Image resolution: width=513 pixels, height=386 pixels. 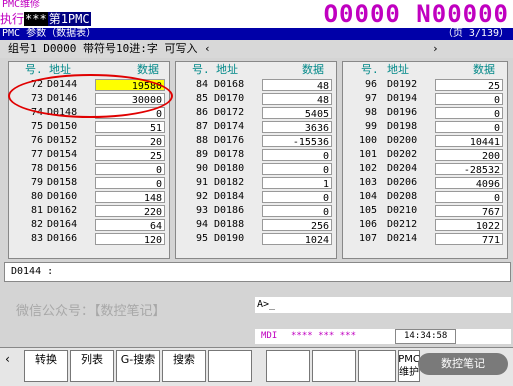 What do you see at coordinates (229, 140) in the screenshot?
I see `param-address: D0176` at bounding box center [229, 140].